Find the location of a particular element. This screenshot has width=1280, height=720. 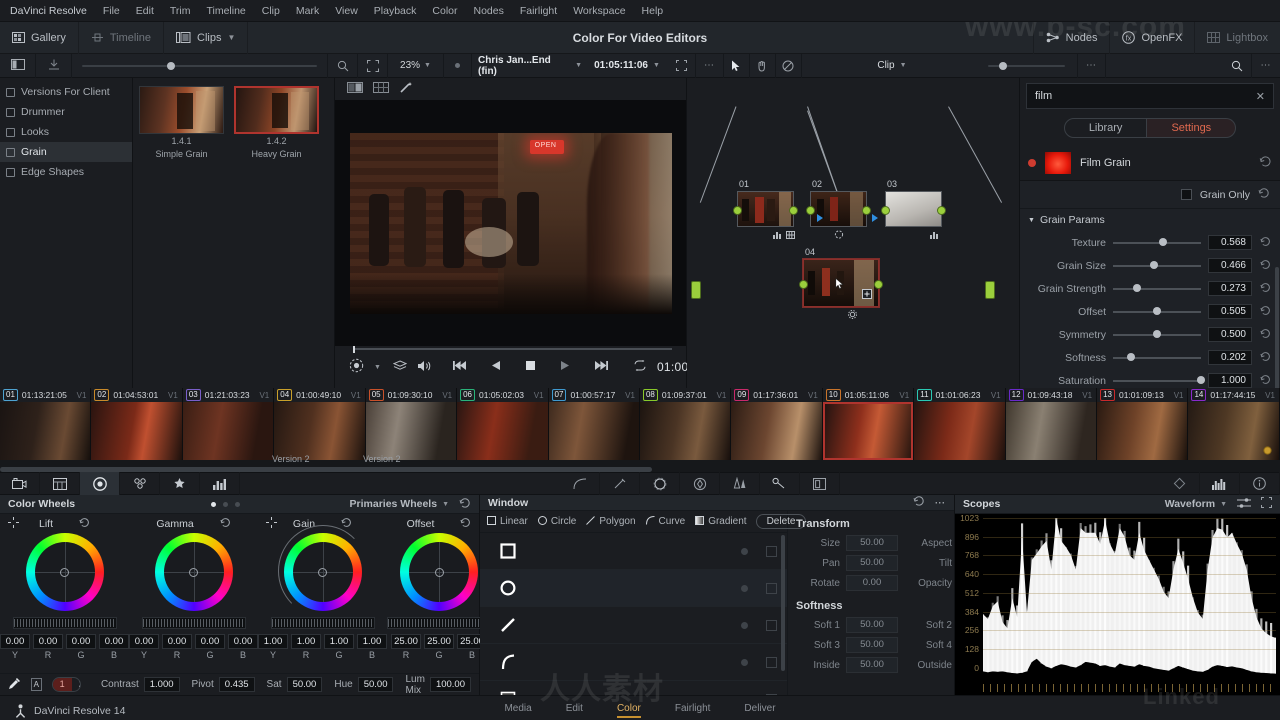

eyedropper-icon is located at coordinates (14, 685).